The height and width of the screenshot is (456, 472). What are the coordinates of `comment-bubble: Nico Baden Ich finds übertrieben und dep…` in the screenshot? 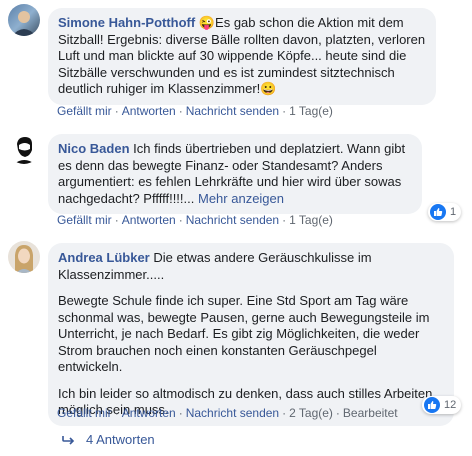 It's located at (235, 174).